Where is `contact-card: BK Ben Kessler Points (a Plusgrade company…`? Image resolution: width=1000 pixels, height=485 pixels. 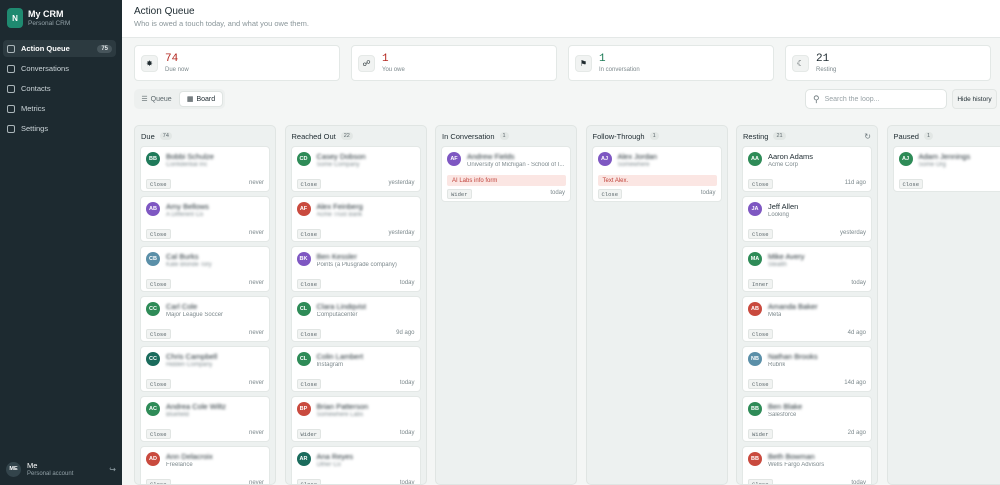 contact-card: BK Ben Kessler Points (a Plusgrade company… is located at coordinates (355, 269).